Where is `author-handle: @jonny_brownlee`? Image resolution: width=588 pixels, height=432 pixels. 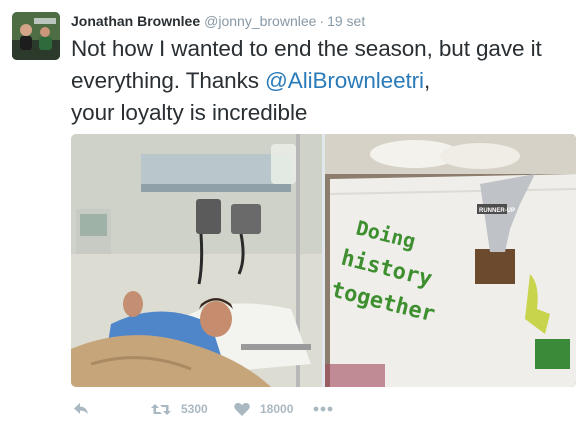
author-handle: @jonny_brownlee is located at coordinates (260, 21).